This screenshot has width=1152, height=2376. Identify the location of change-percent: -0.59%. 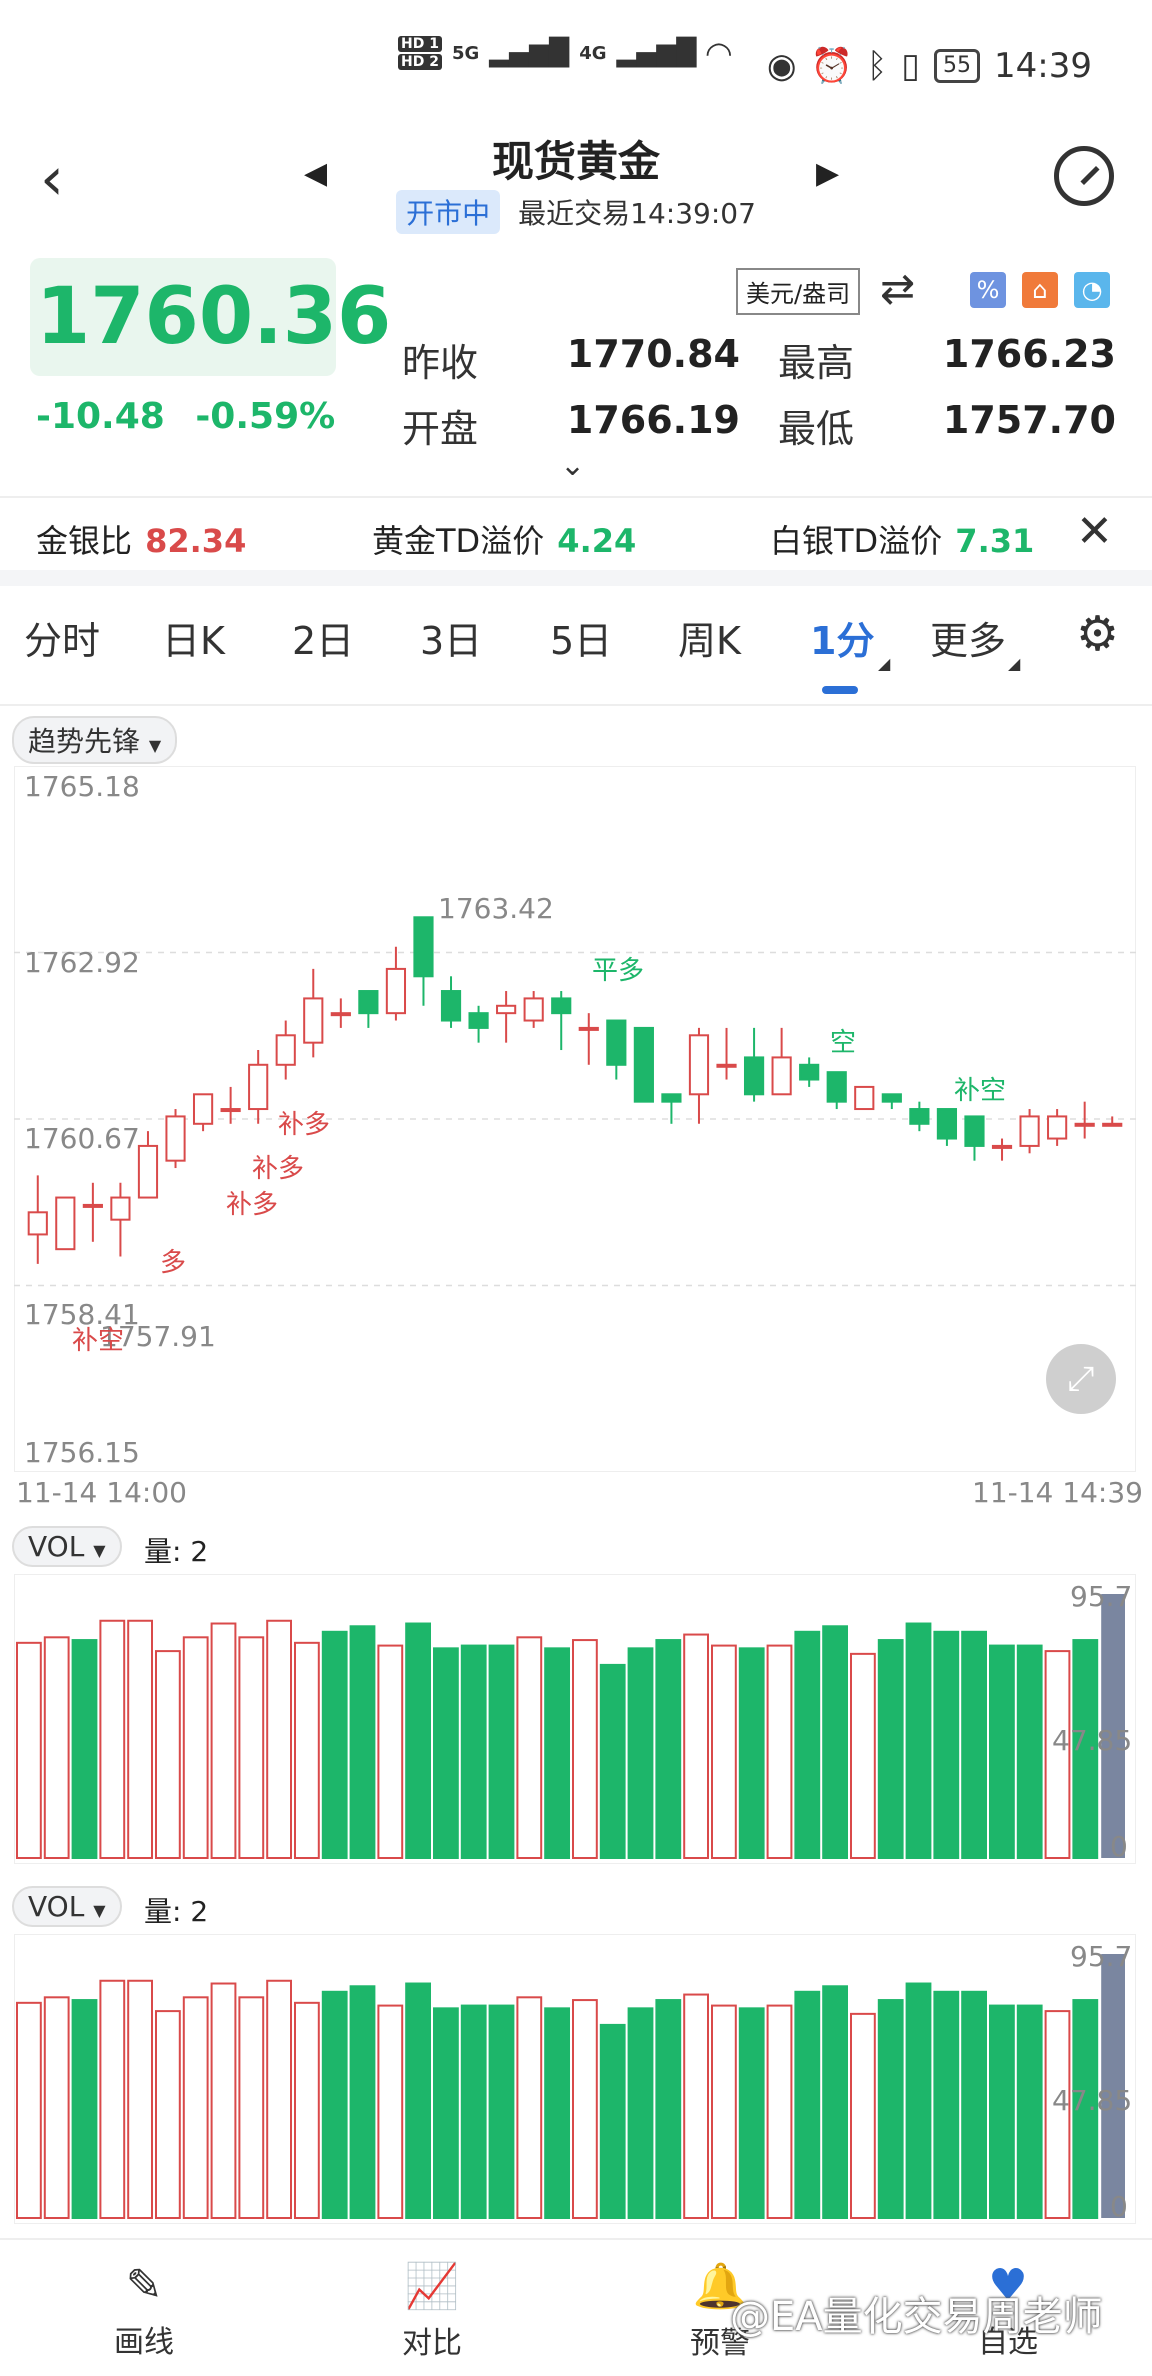
(265, 416).